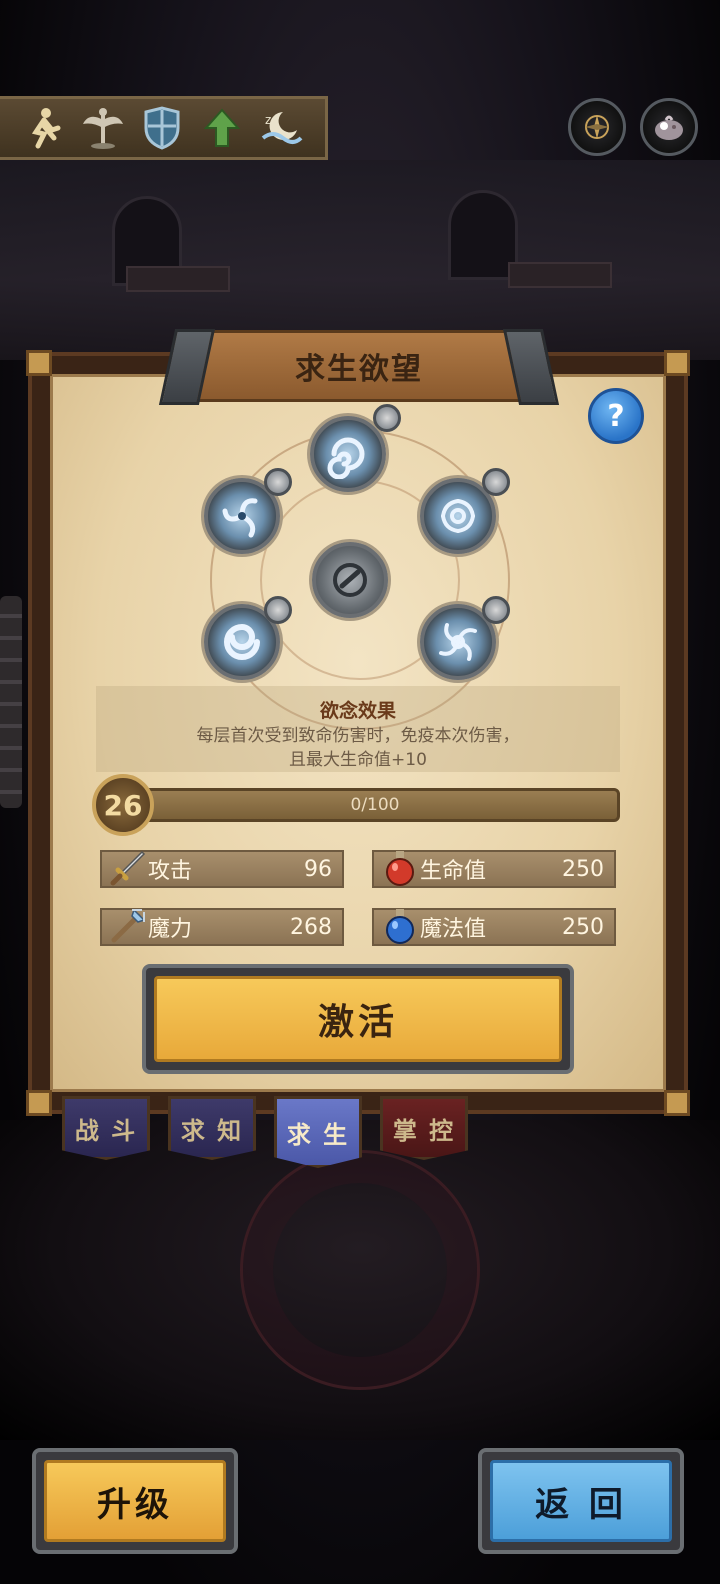  Describe the element at coordinates (11, 702) in the screenshot. I see `side-chain-decoration` at that location.